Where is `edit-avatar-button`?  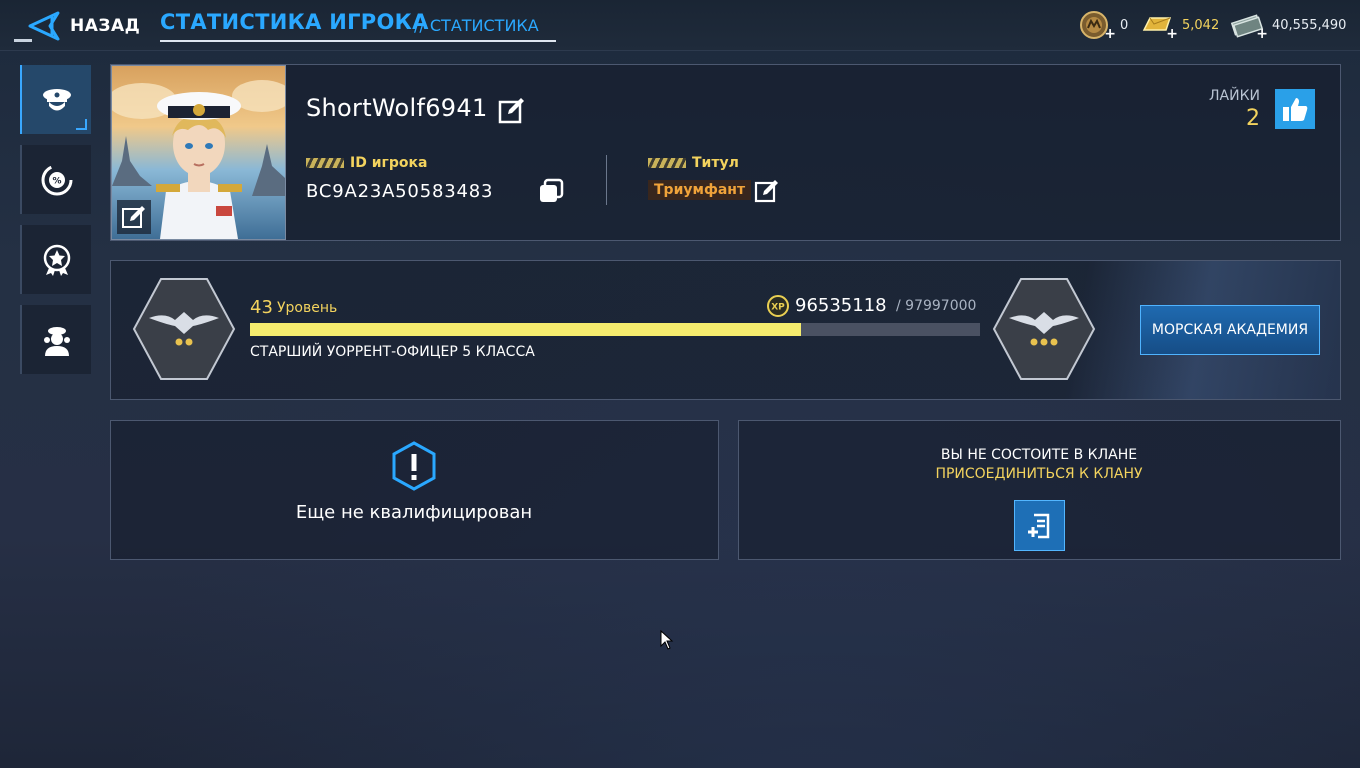
edit-avatar-button is located at coordinates (134, 217).